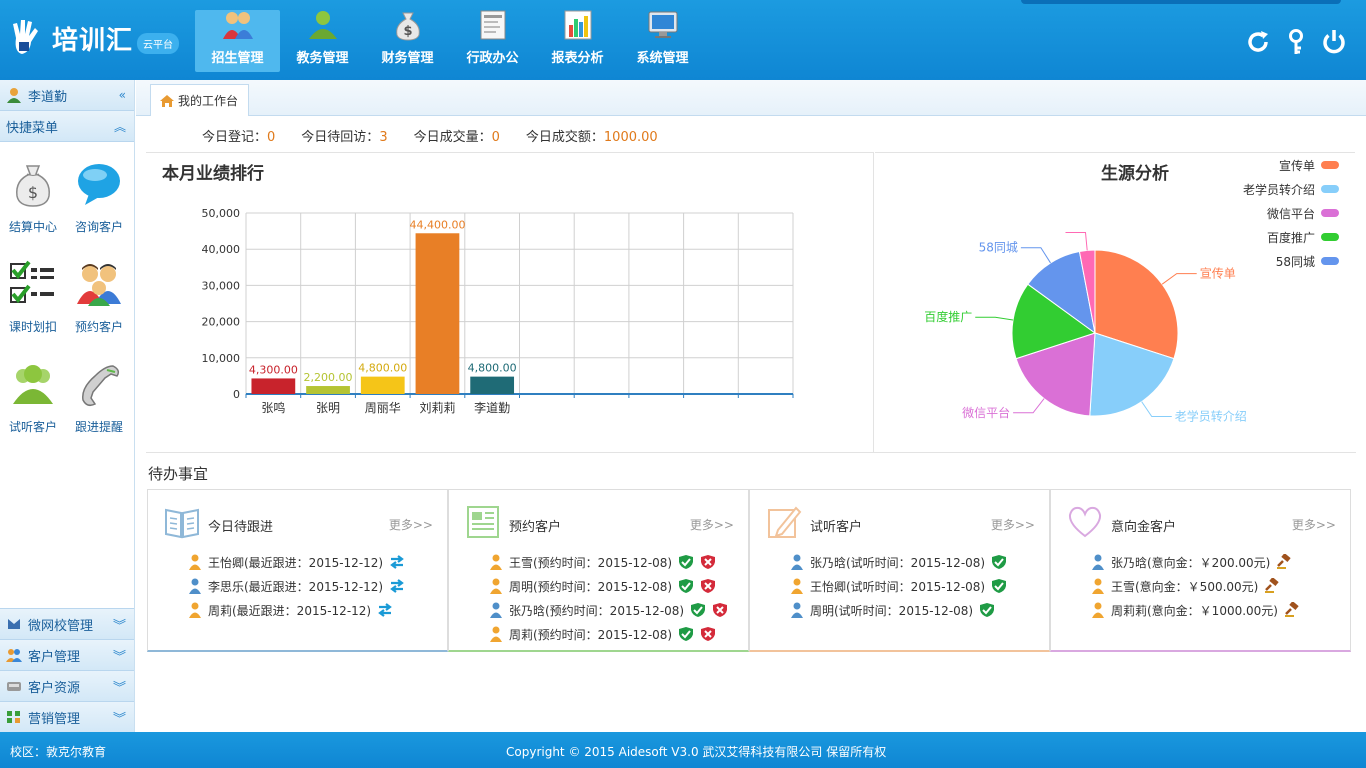 This screenshot has width=1366, height=768. Describe the element at coordinates (898, 562) in the screenshot. I see `list-item: 张乃晗(试听时间：2015-12-08)` at that location.